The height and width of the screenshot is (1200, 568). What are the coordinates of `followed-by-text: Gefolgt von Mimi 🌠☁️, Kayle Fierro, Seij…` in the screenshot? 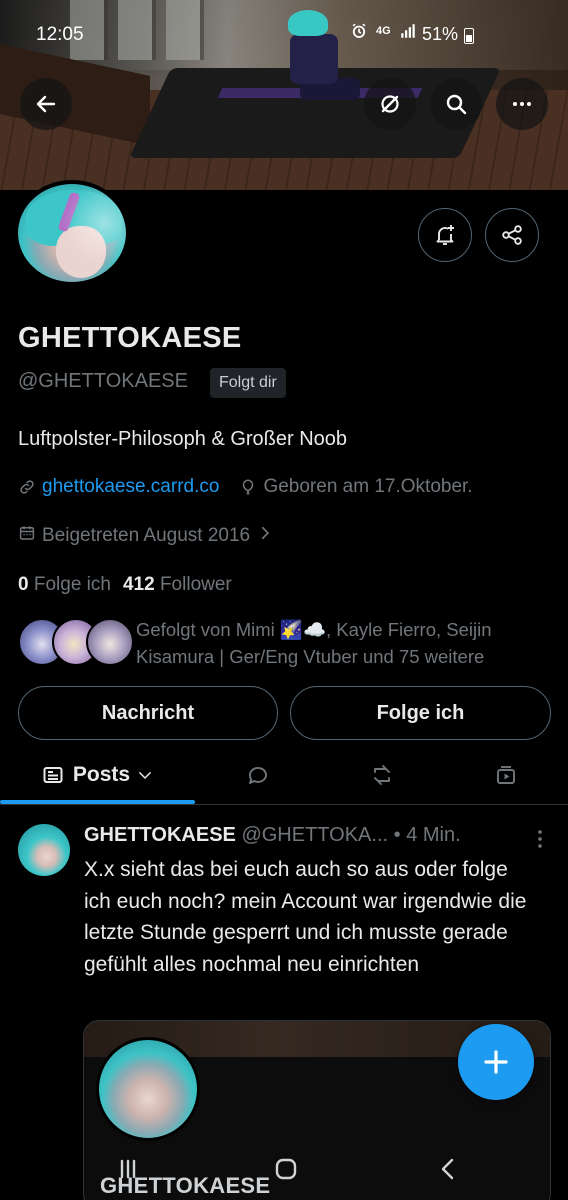 It's located at (314, 643).